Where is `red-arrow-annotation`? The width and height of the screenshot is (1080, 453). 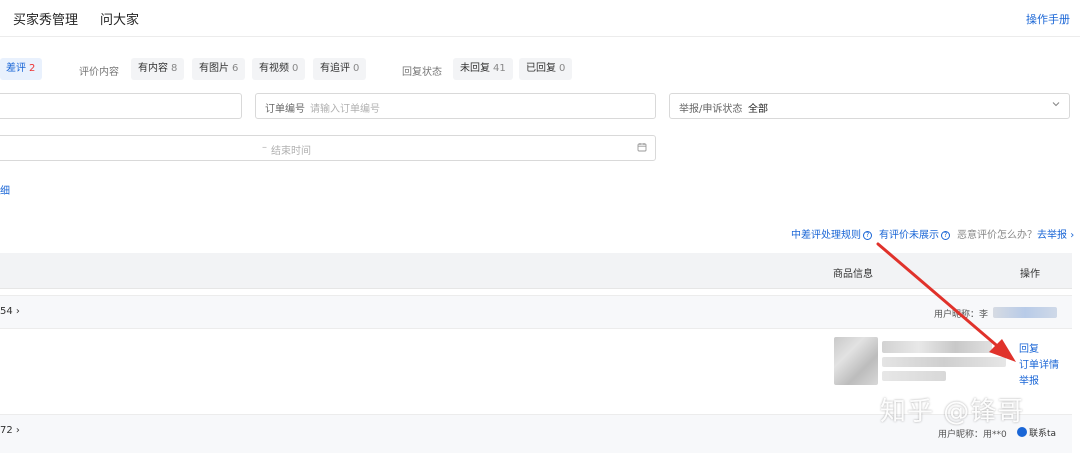 red-arrow-annotation is located at coordinates (946, 302).